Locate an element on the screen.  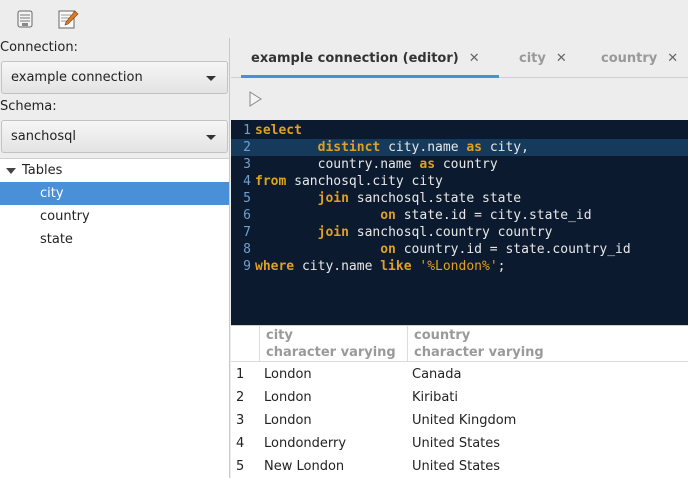
line-number: 9 is located at coordinates (247, 266).